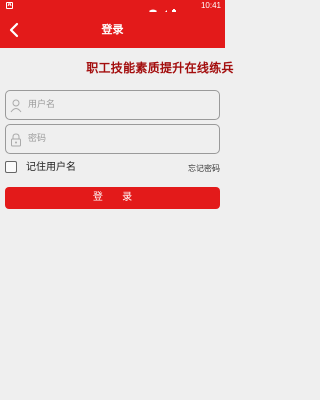  I want to click on lock-icon, so click(16, 139).